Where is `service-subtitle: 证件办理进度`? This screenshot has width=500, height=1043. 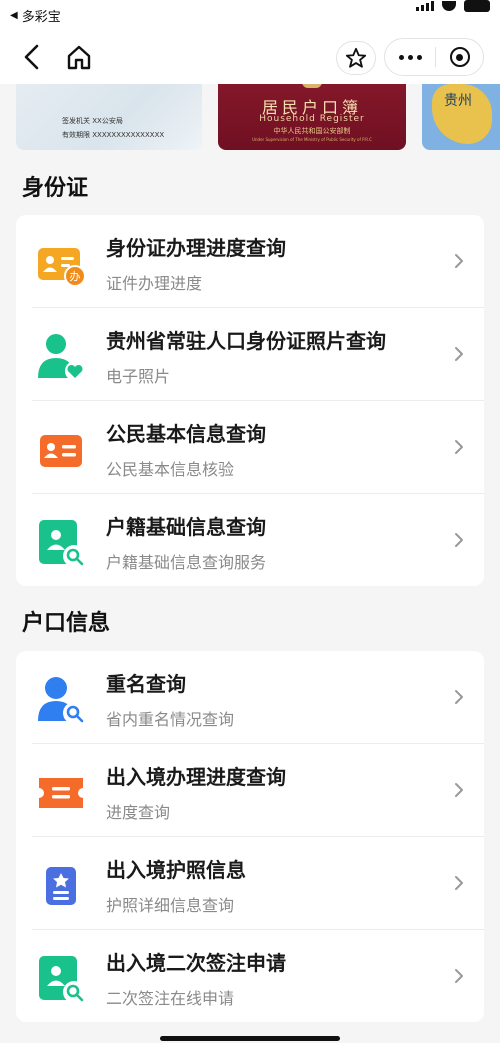 service-subtitle: 证件办理进度 is located at coordinates (154, 283).